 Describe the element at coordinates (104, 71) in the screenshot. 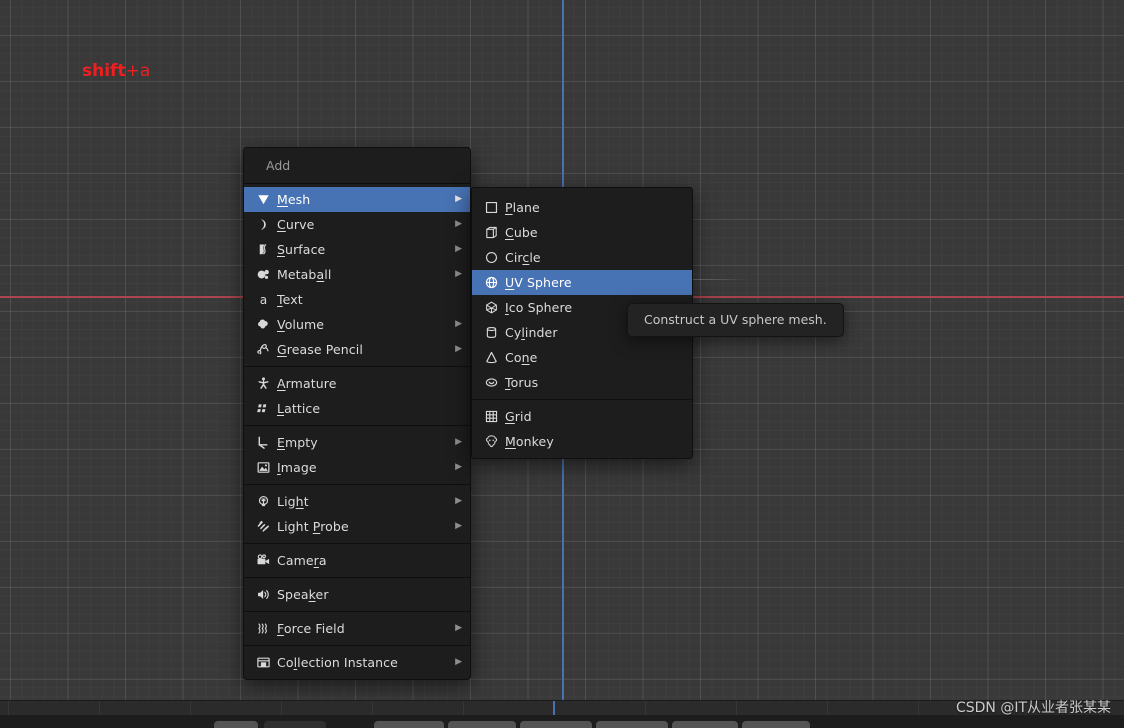

I see `hotkey-modifier: shift` at that location.